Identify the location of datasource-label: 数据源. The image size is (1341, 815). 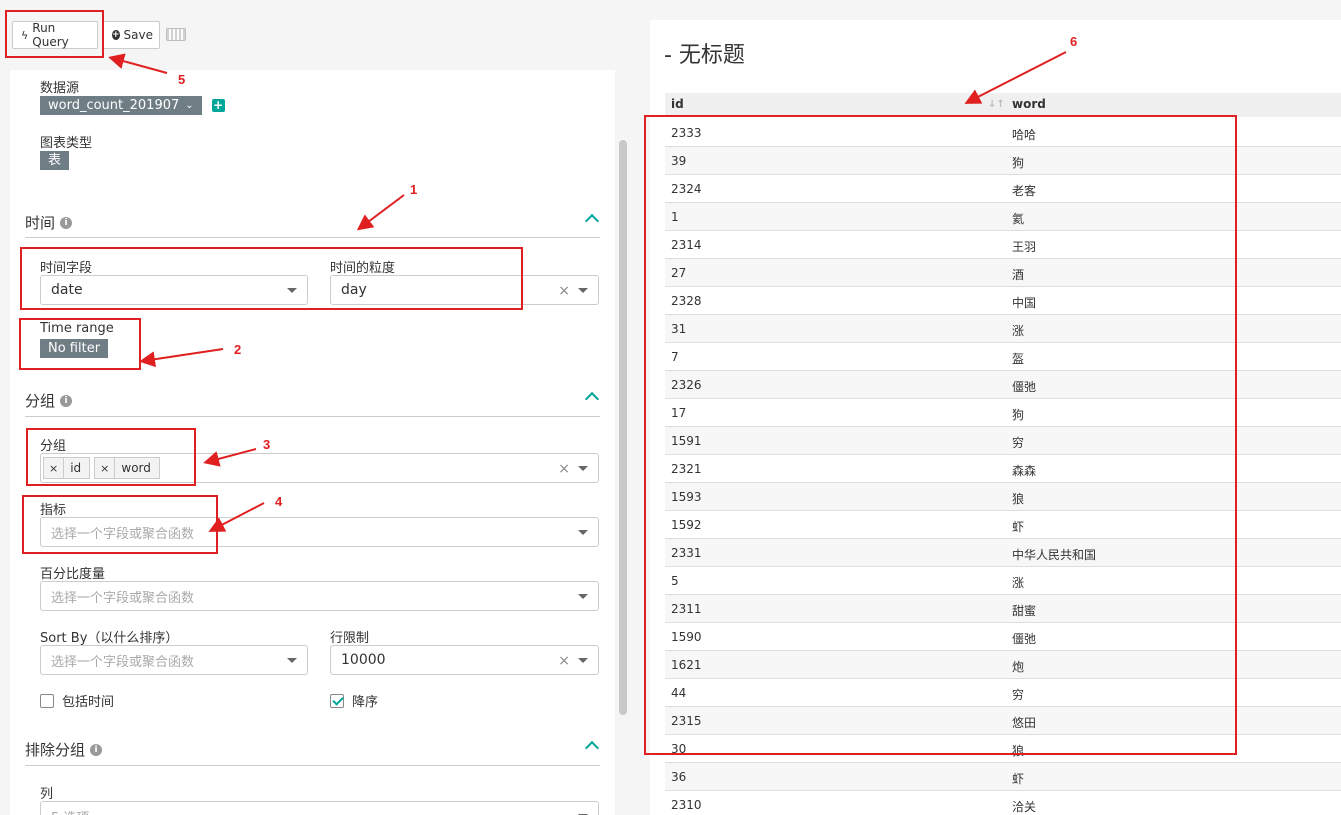
(60, 88).